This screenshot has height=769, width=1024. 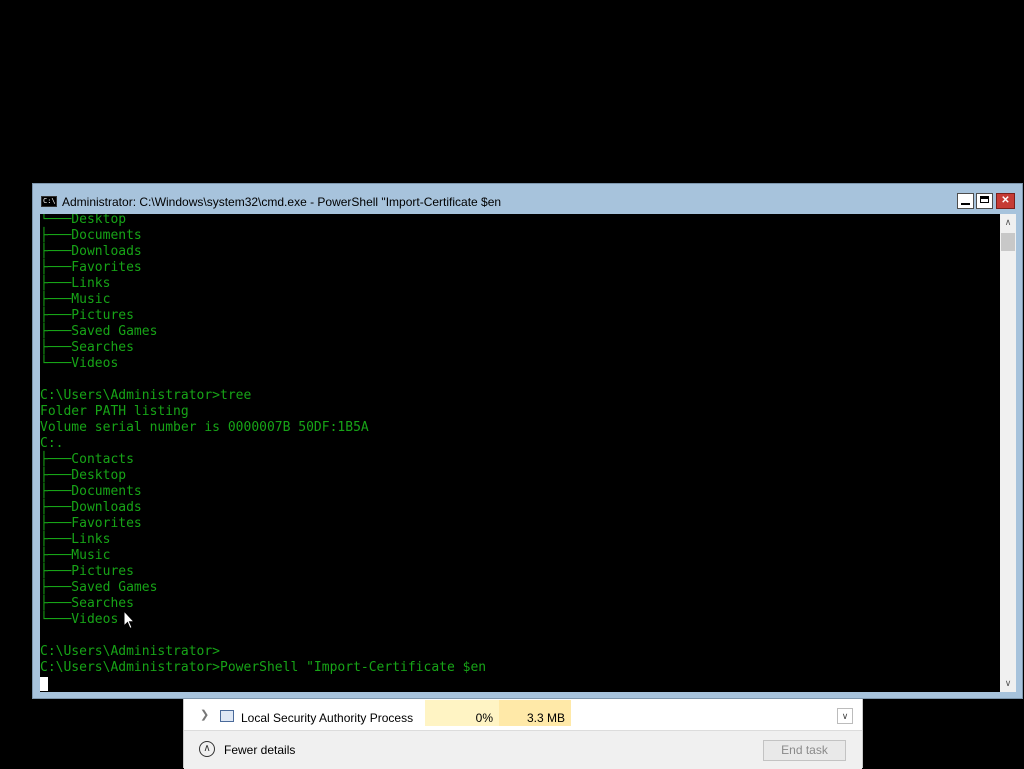 What do you see at coordinates (83, 475) in the screenshot?
I see `console-line: ├───Desktop` at bounding box center [83, 475].